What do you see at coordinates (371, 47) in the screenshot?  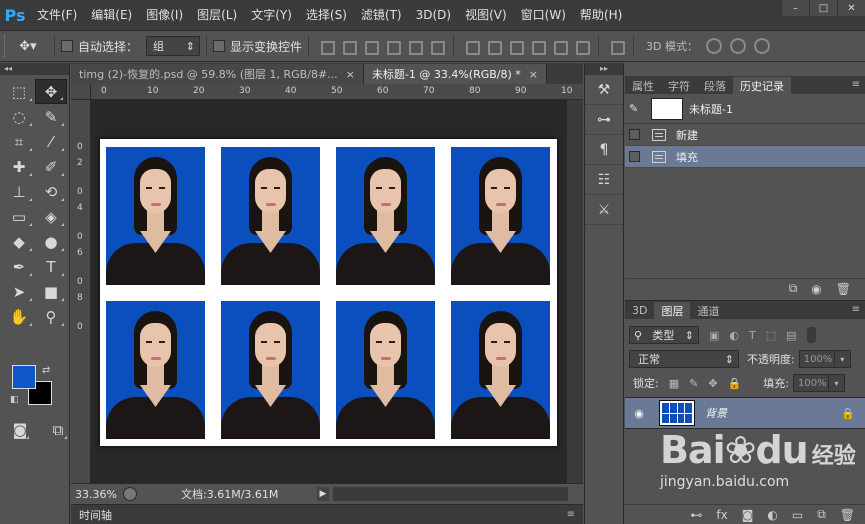 I see `align-bottom-icon` at bounding box center [371, 47].